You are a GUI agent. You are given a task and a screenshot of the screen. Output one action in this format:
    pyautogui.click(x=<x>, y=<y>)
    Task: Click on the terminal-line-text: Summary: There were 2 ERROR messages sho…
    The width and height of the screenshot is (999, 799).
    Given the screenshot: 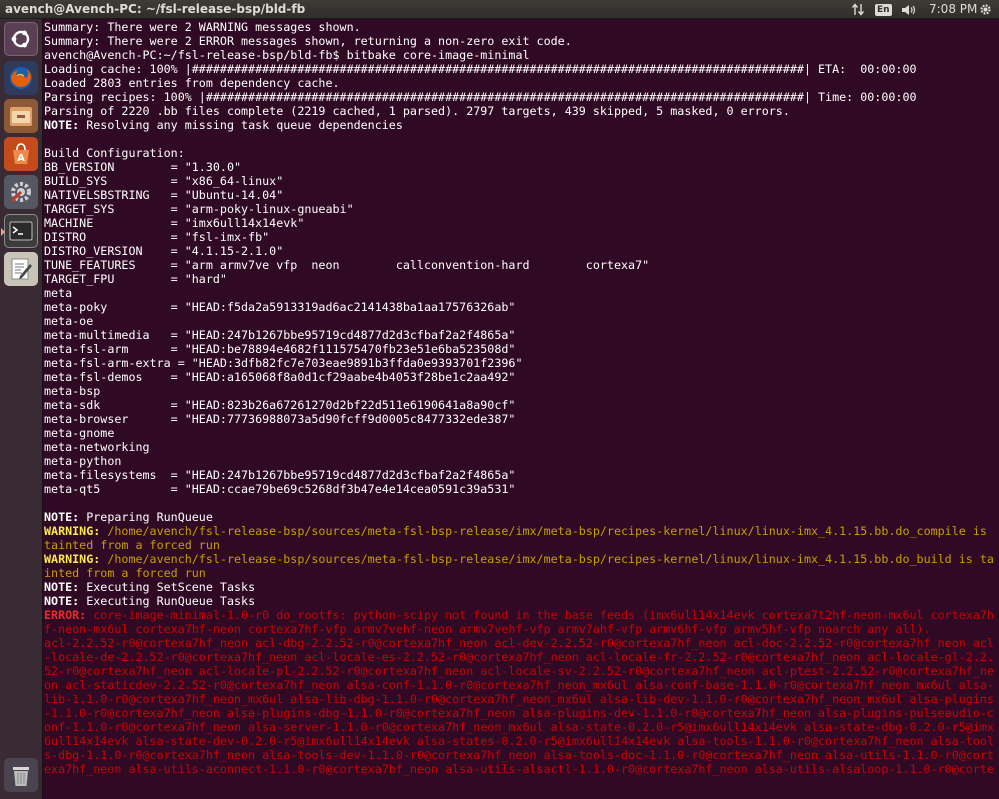 What is the action you would take?
    pyautogui.click(x=308, y=41)
    